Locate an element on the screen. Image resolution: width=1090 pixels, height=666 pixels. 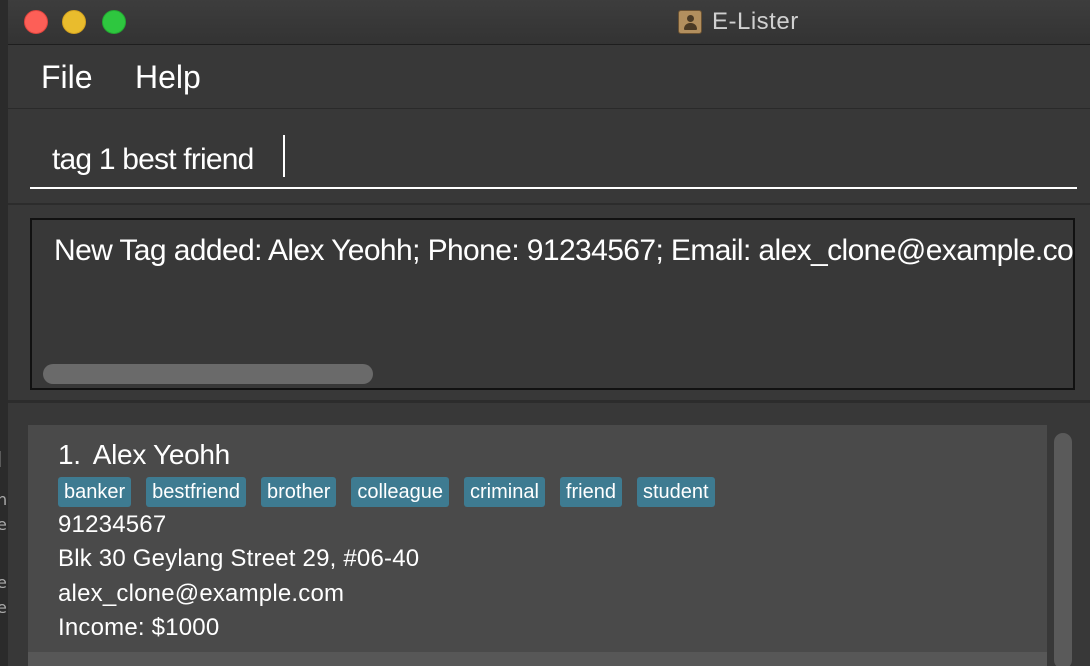
person-address: Blk 30 Geylang Street 29, #06-40 is located at coordinates (239, 558).